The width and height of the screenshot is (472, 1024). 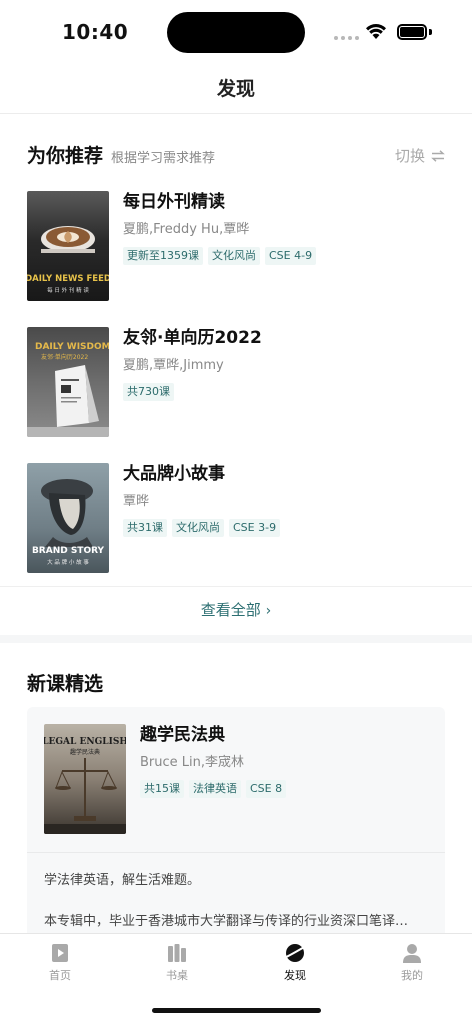 I want to click on tab-label: 书桌, so click(x=177, y=975).